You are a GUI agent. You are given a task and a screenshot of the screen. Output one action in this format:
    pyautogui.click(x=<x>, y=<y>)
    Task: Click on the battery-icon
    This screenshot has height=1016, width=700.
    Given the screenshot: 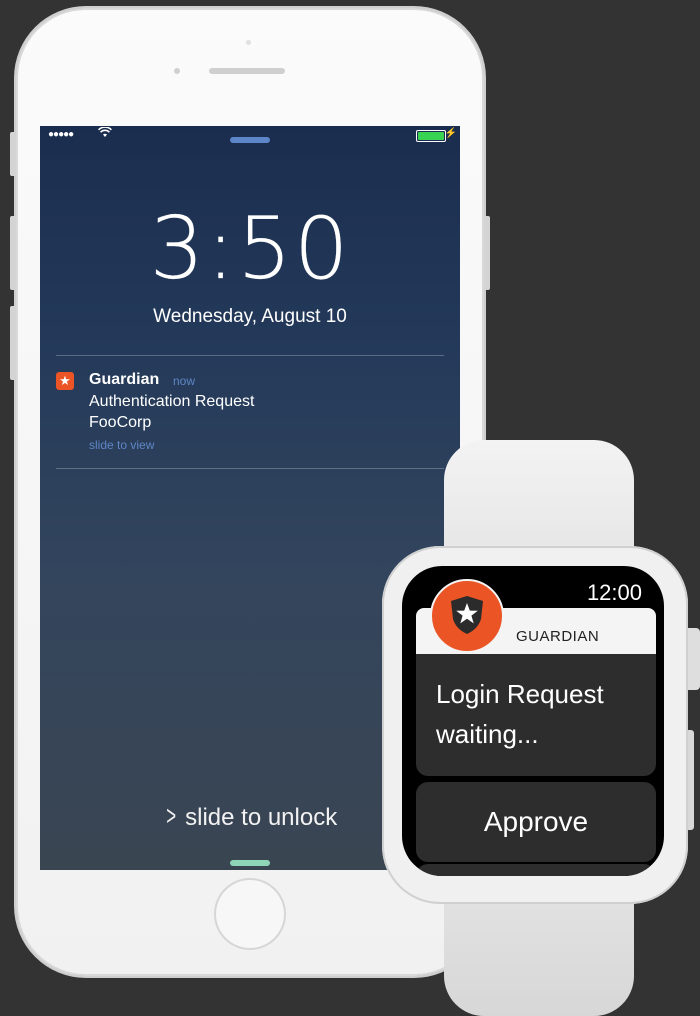 What is the action you would take?
    pyautogui.click(x=431, y=136)
    